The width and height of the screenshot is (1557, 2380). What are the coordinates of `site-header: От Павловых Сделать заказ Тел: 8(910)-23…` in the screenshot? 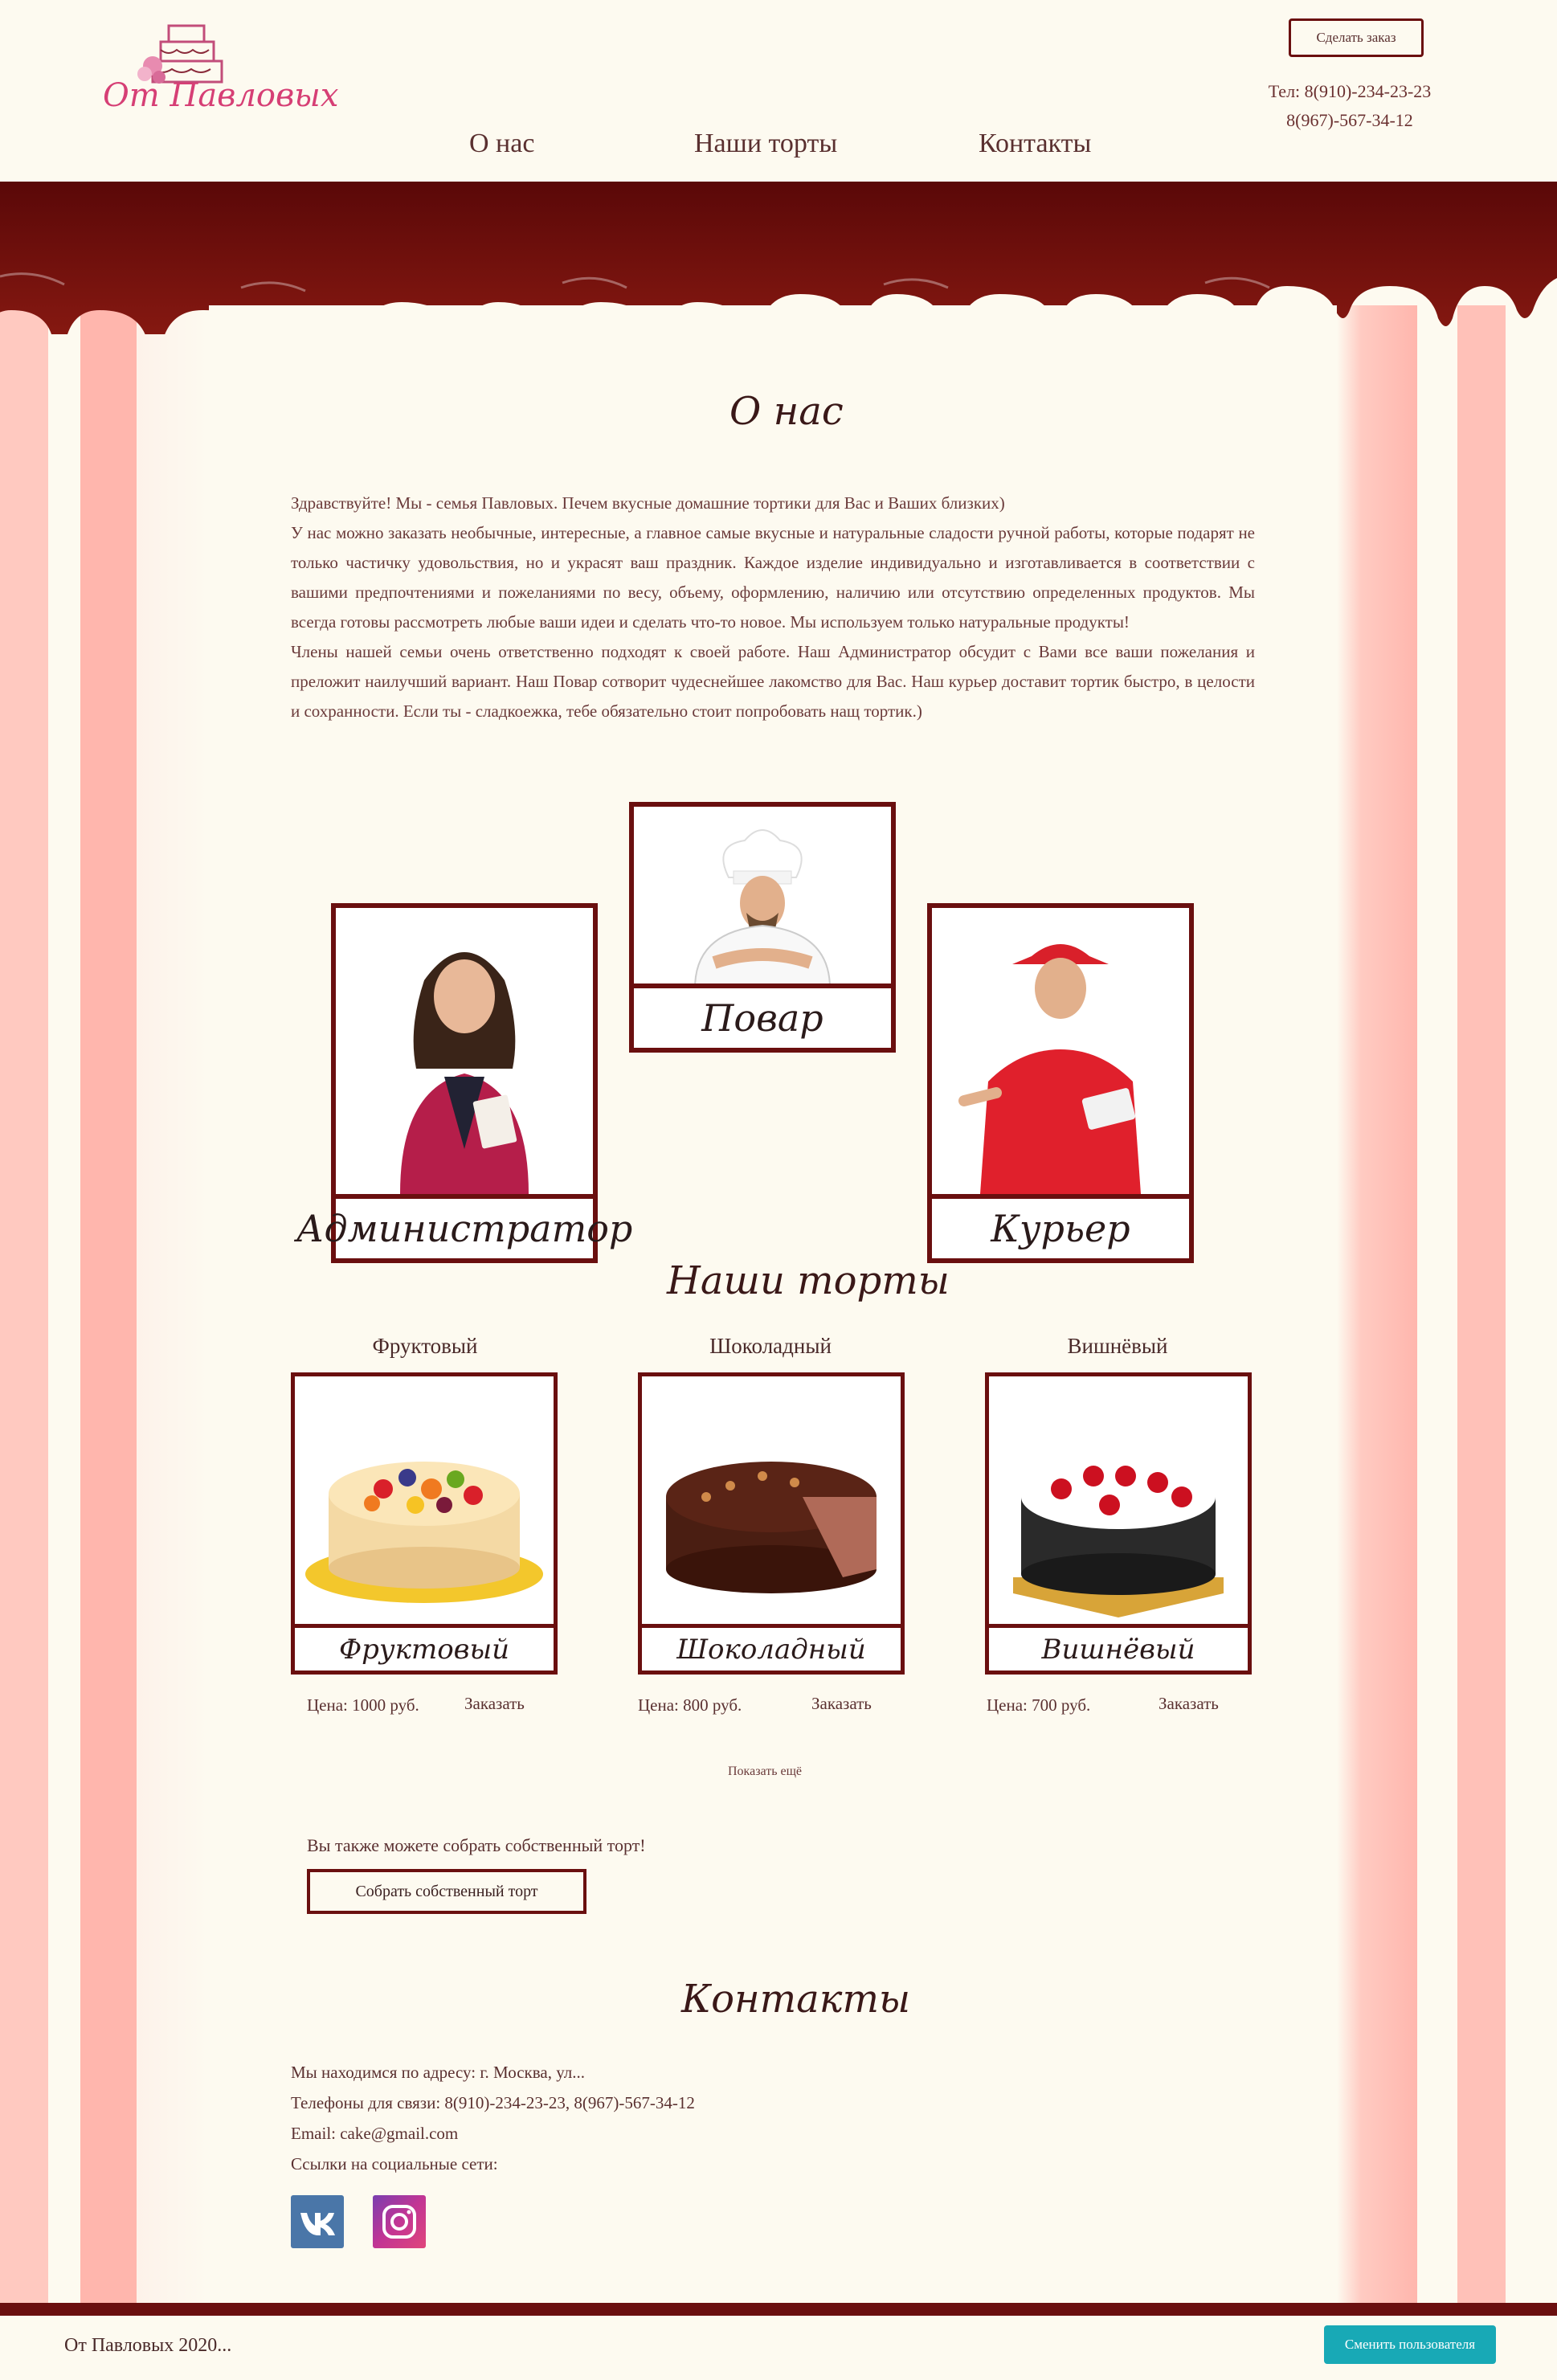 It's located at (778, 91).